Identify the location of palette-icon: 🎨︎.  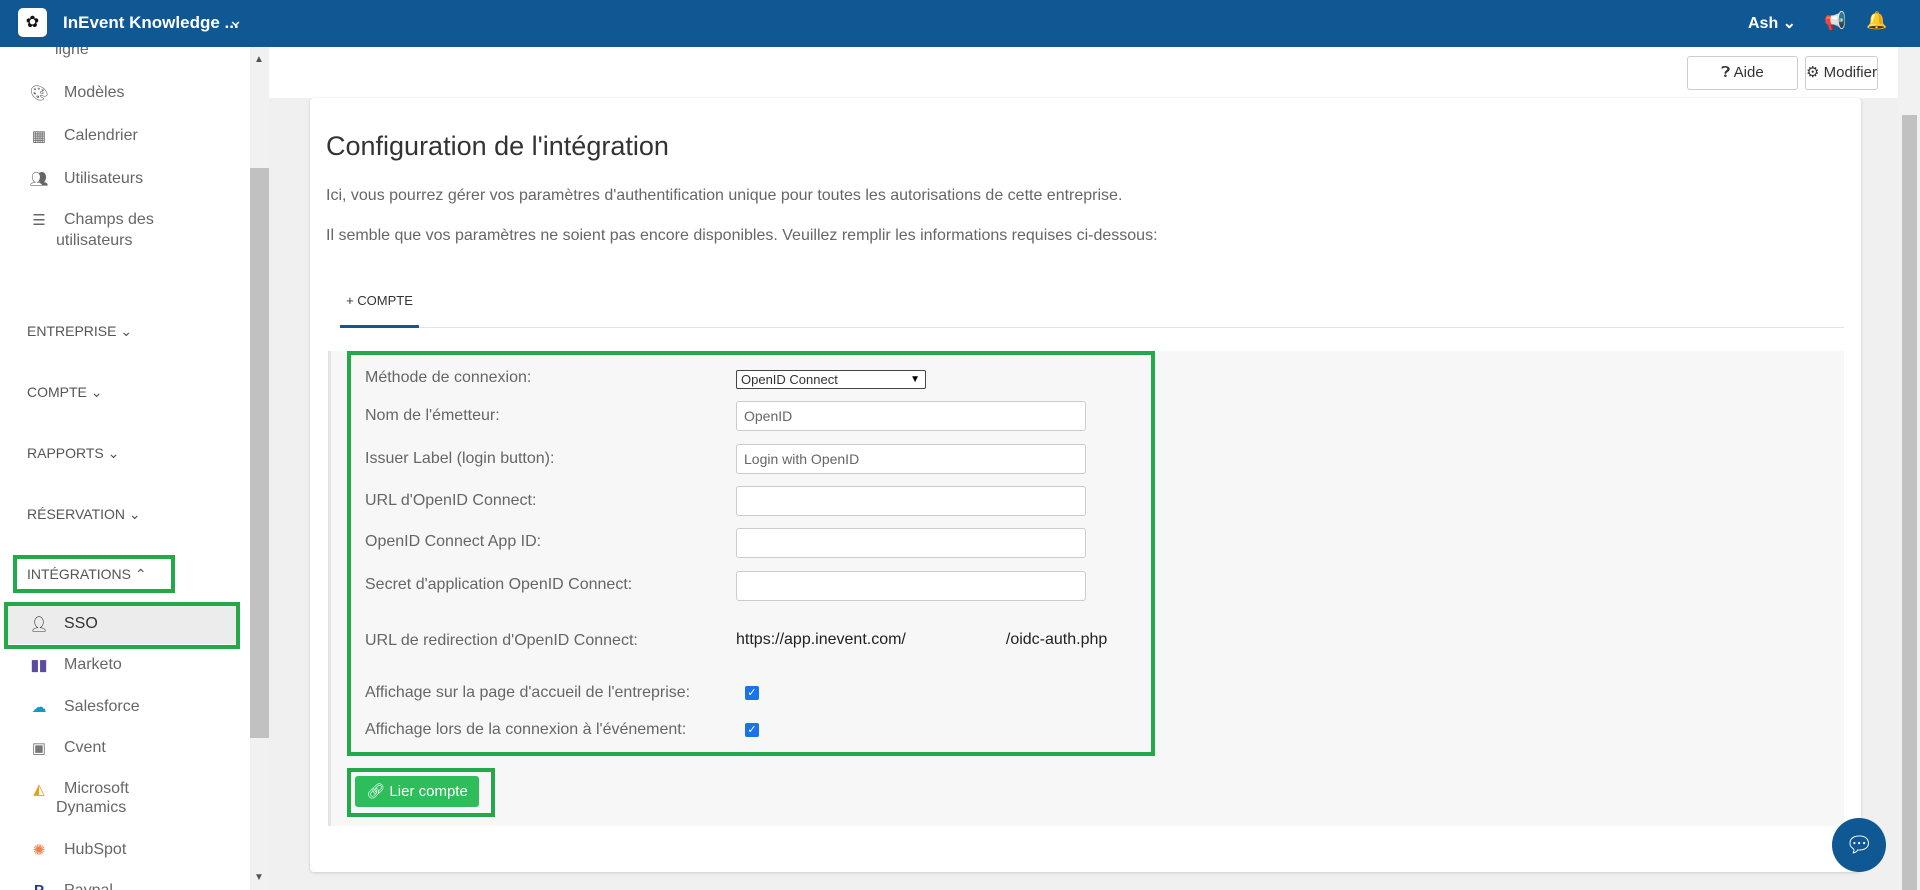
(39, 93).